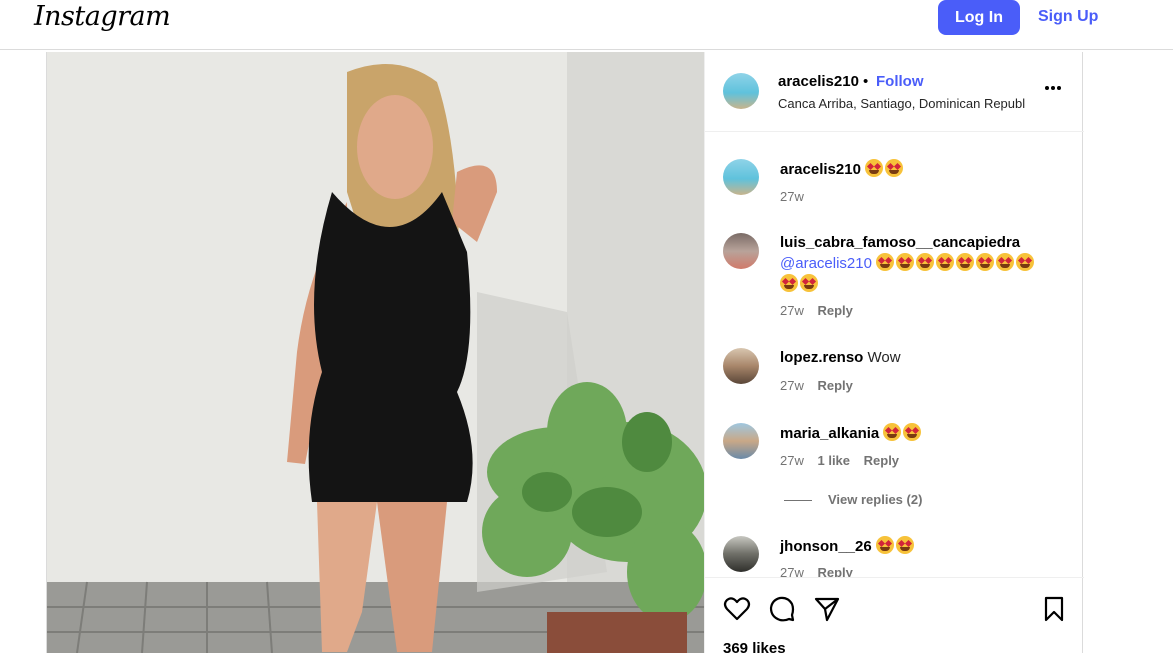 This screenshot has width=1173, height=657. What do you see at coordinates (586, 25) in the screenshot?
I see `top-bar: Instagram Log In Sign Up` at bounding box center [586, 25].